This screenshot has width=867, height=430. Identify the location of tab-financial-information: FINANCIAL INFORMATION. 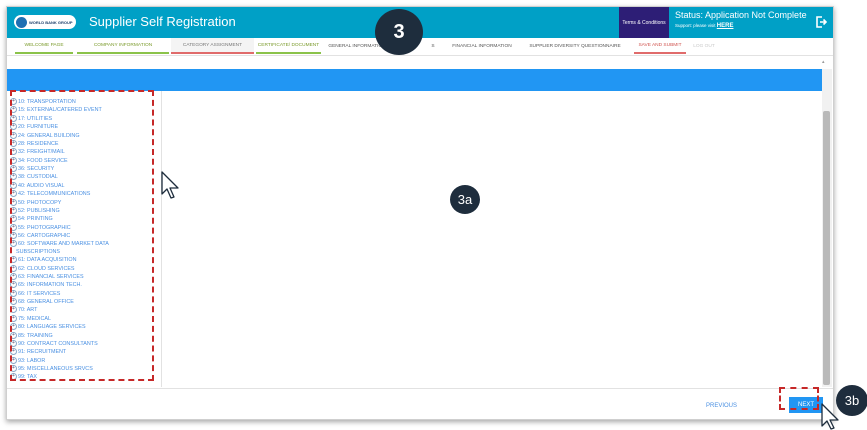
(482, 46).